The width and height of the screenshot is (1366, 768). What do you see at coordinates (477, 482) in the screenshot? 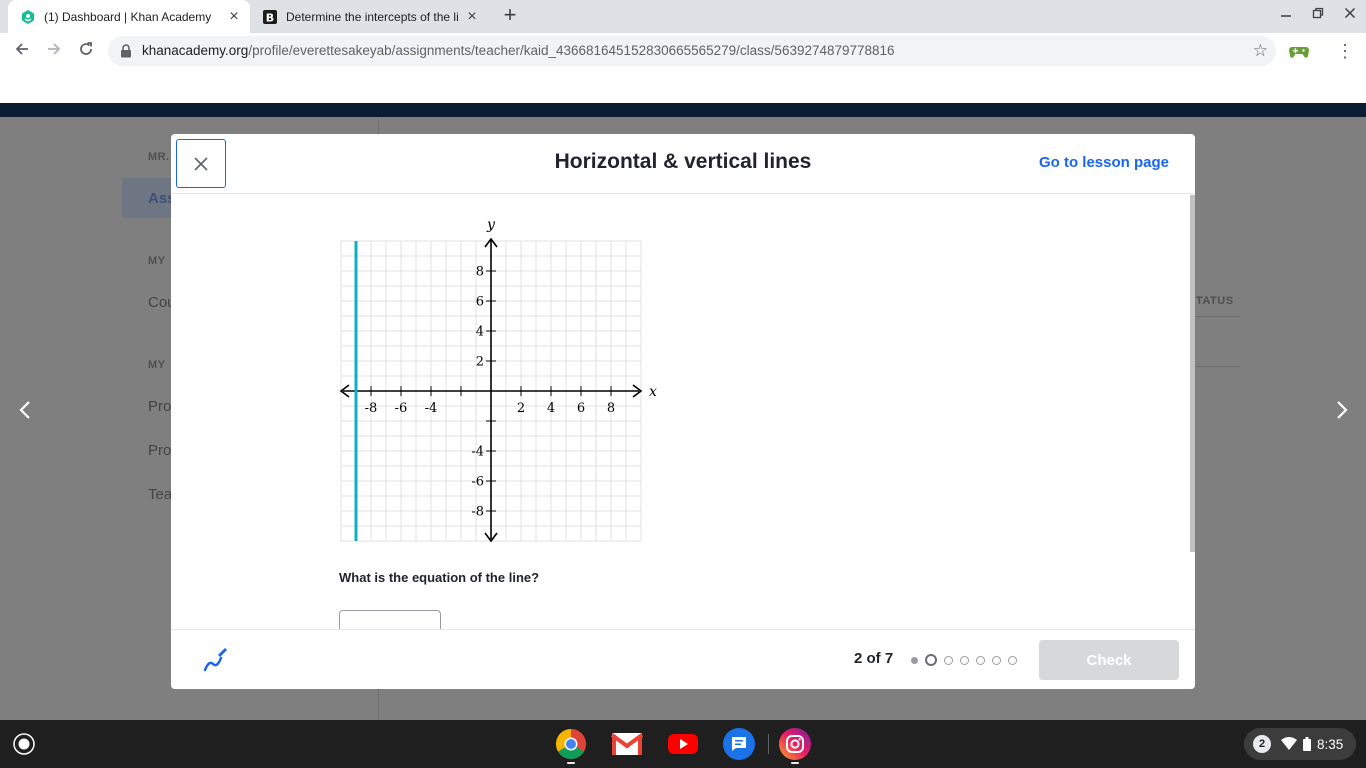
I see `y-tick-label: -6` at bounding box center [477, 482].